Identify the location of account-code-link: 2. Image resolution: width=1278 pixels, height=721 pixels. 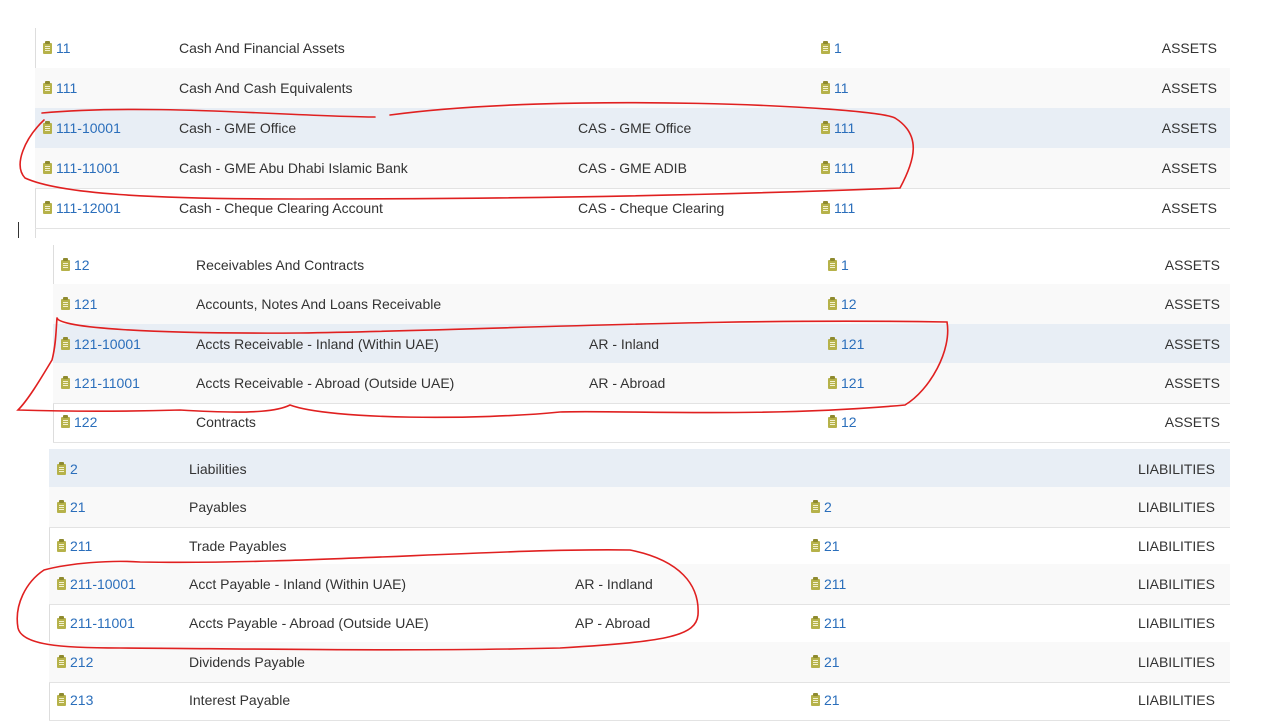
(67, 469).